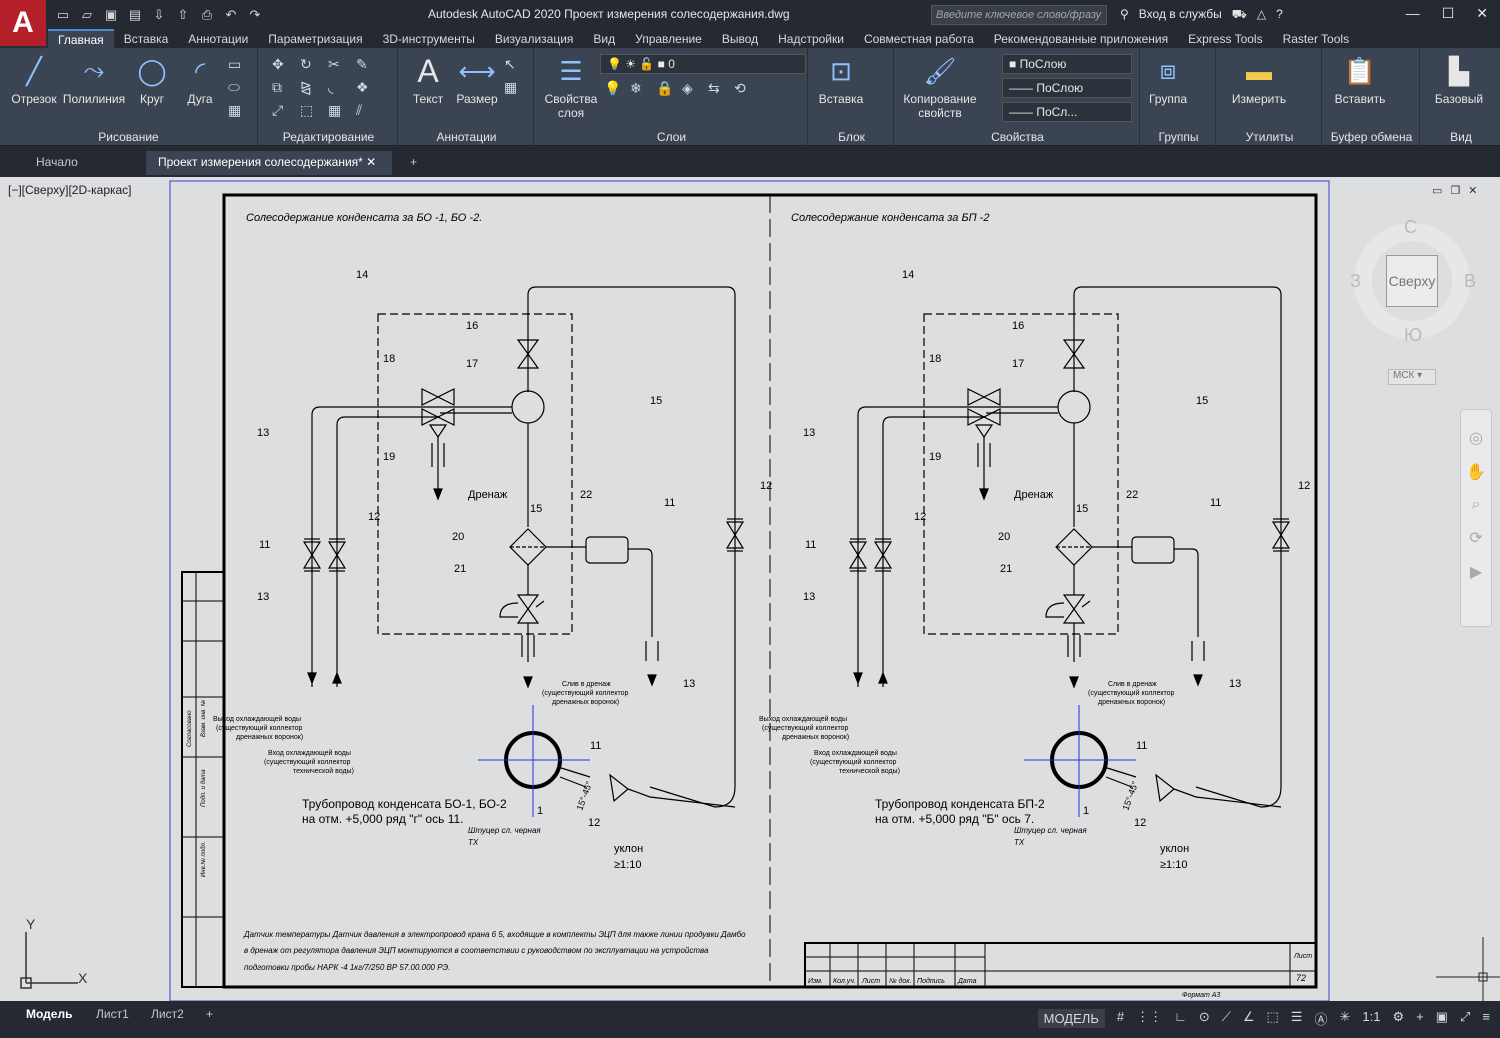 Image resolution: width=1500 pixels, height=1038 pixels. I want to click on explode-icon: ❖, so click(367, 87).